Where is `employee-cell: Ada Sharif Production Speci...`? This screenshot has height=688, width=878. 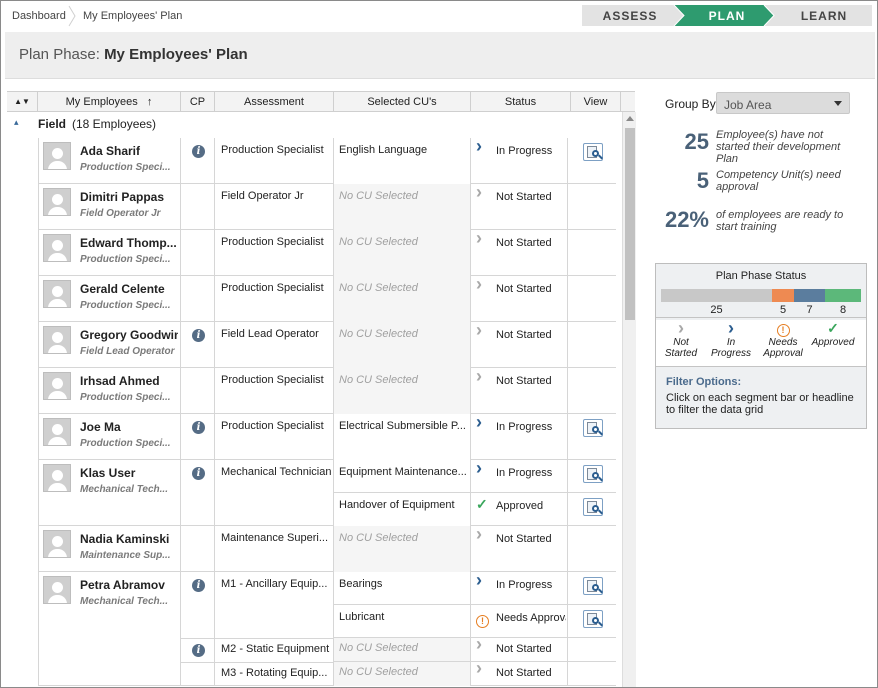
employee-cell: Ada Sharif Production Speci... is located at coordinates (109, 160).